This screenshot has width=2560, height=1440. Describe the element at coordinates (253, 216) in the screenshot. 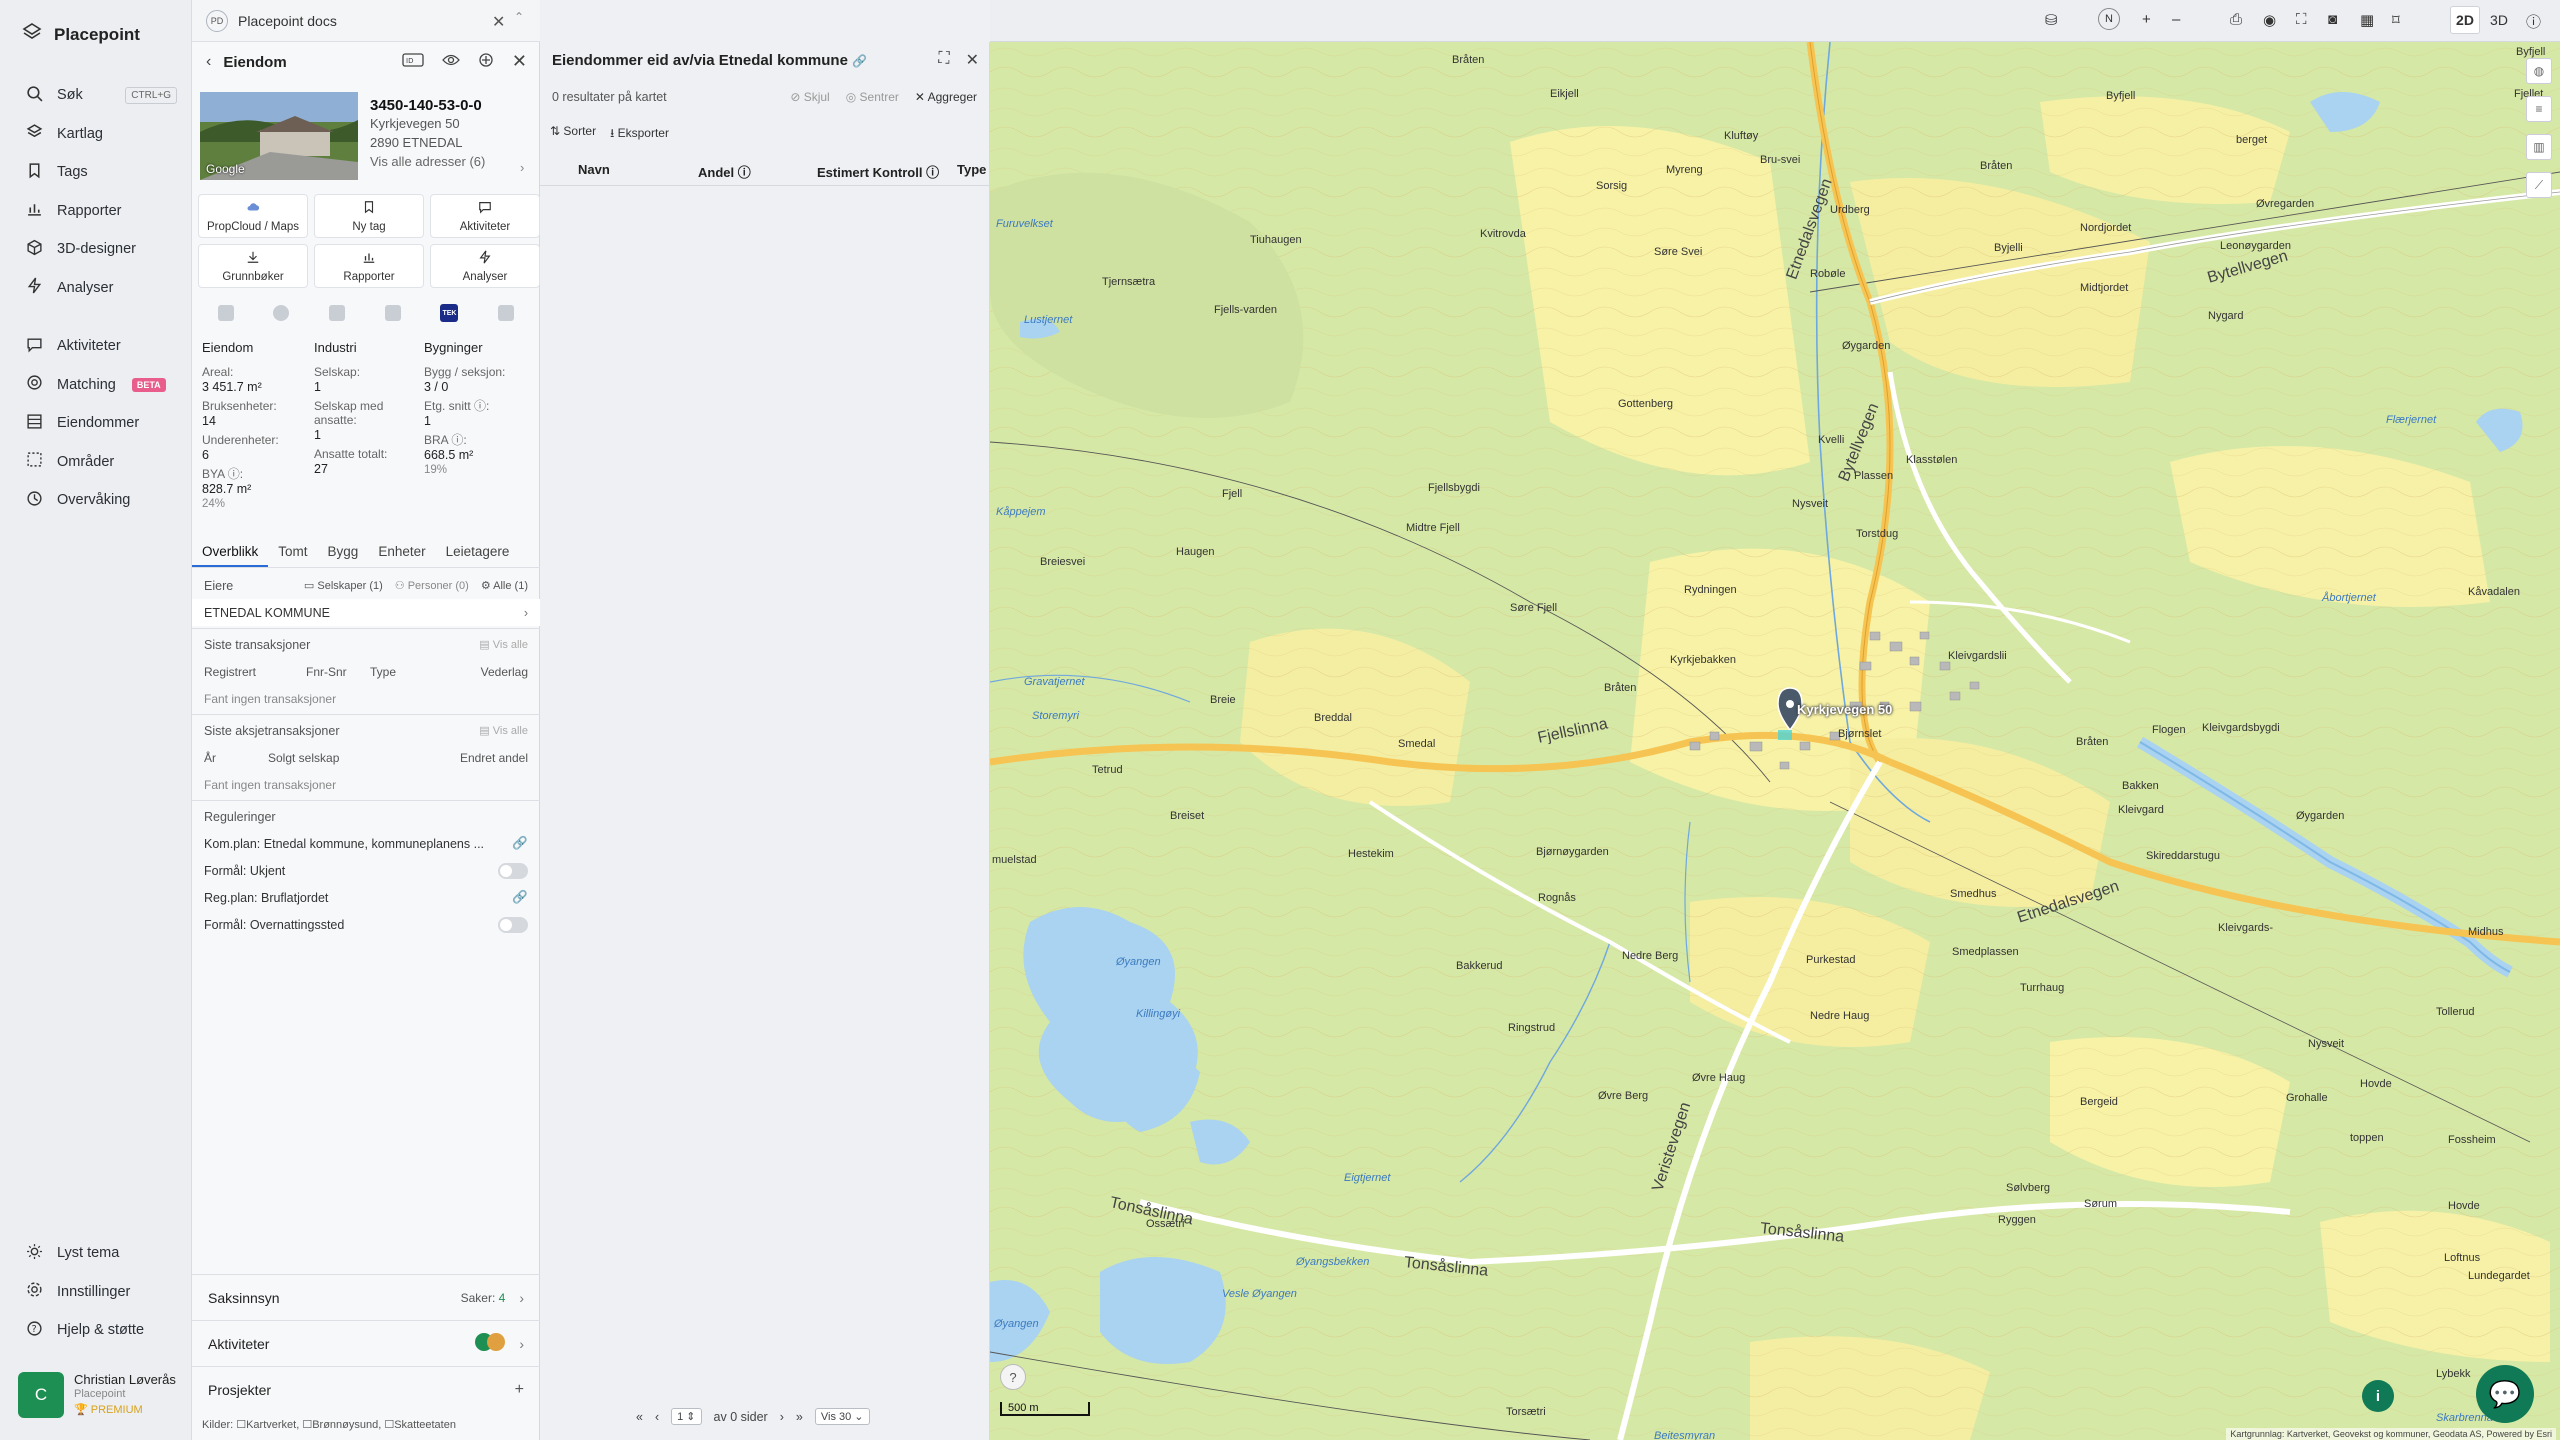

I see `propcloud-button: PropCloud / Maps` at that location.